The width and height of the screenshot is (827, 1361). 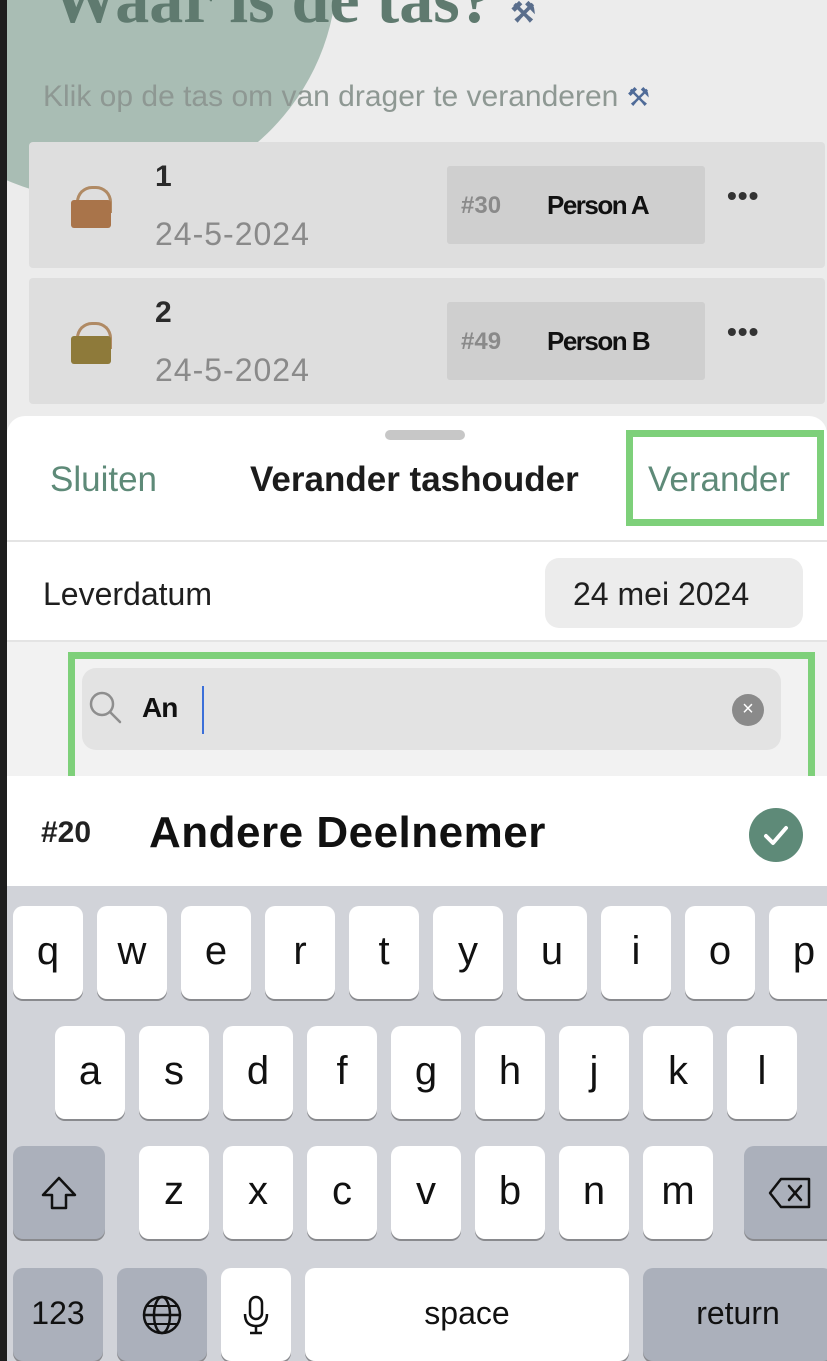 I want to click on key-b: b, so click(x=510, y=1192).